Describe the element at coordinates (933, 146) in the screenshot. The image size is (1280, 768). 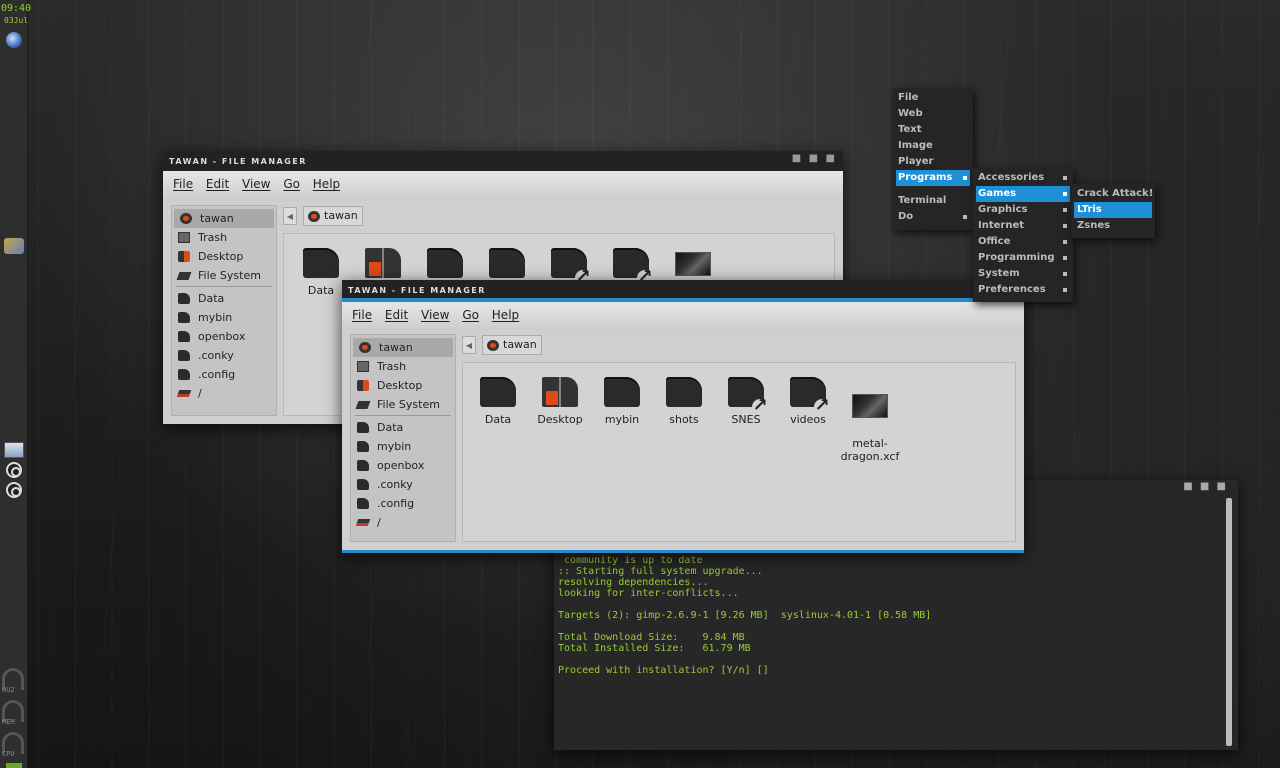
I see `menu-item-image: Image` at that location.